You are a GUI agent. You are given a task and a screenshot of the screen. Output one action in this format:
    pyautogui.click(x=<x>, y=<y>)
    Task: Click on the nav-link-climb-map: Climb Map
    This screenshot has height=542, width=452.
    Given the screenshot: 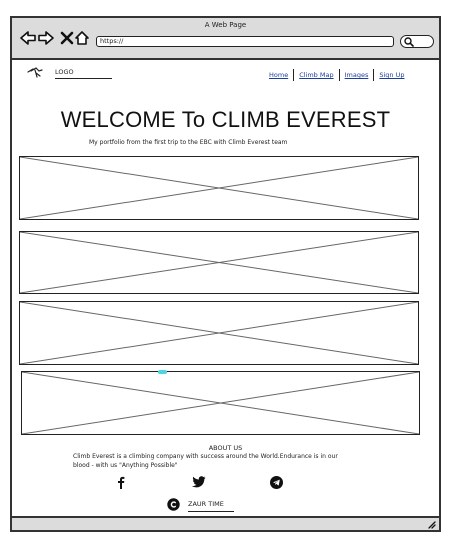 What is the action you would take?
    pyautogui.click(x=316, y=75)
    